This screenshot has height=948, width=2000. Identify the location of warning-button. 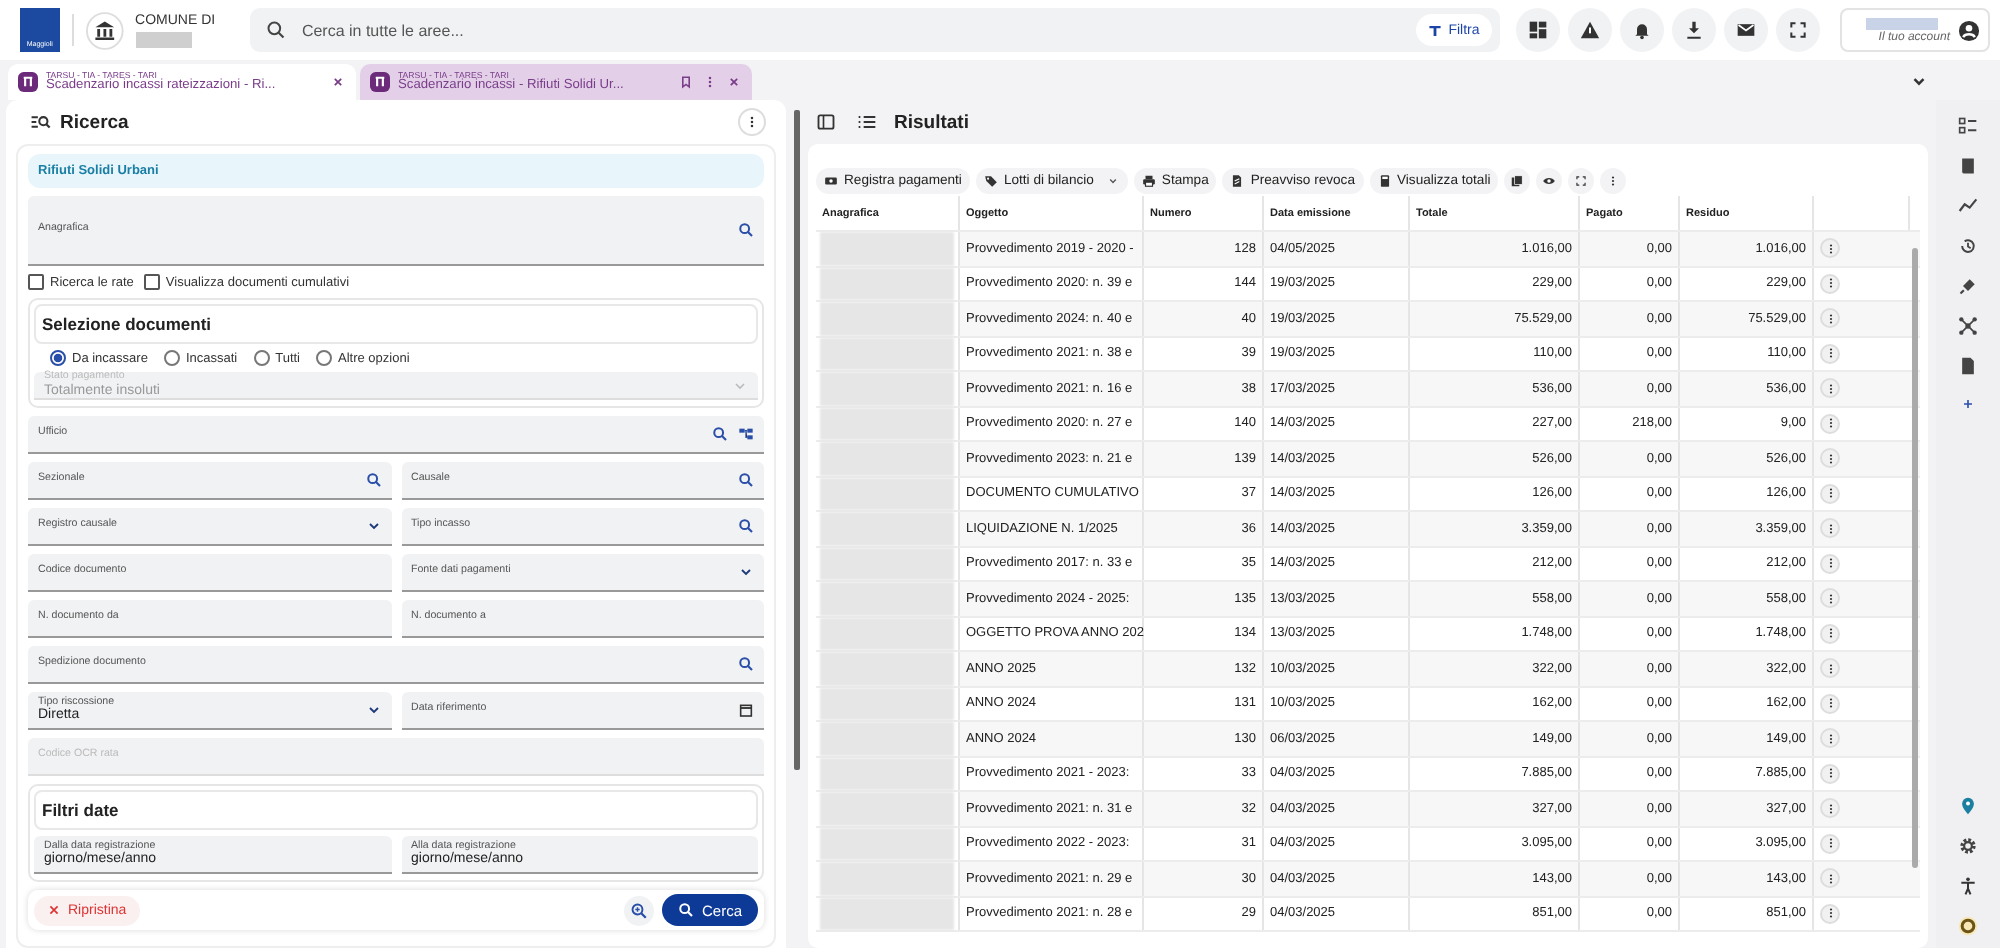
(1589, 30).